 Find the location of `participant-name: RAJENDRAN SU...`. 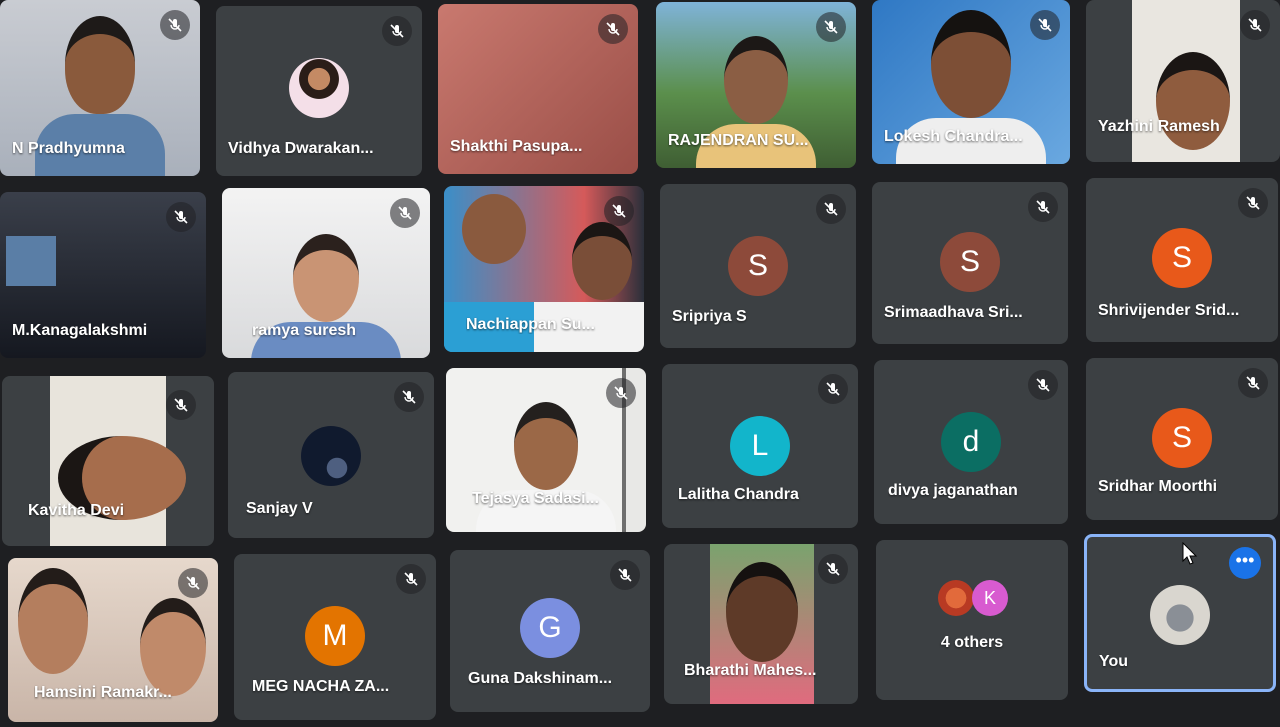

participant-name: RAJENDRAN SU... is located at coordinates (738, 140).